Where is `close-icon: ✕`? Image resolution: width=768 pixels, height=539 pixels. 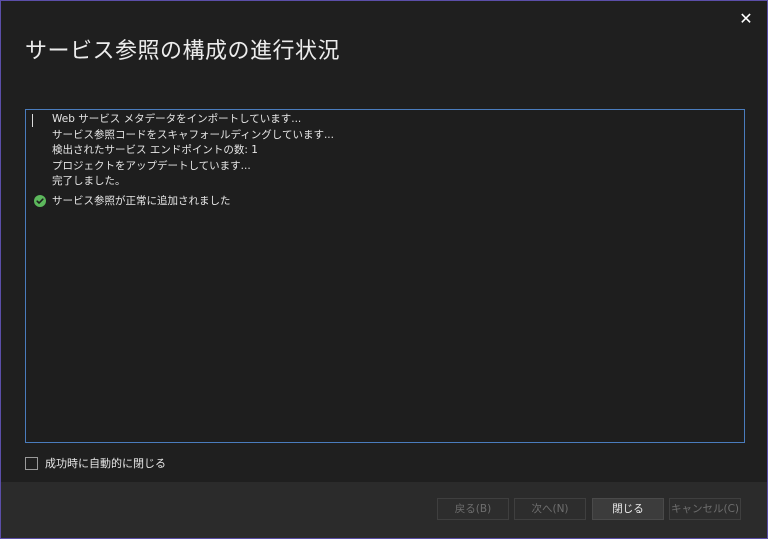 close-icon: ✕ is located at coordinates (746, 19).